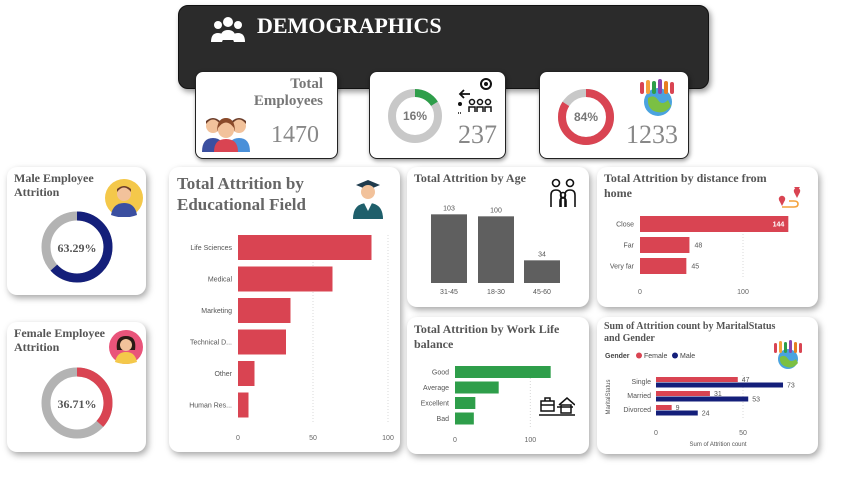  Describe the element at coordinates (266, 115) in the screenshot. I see `kpi-total-employees: Total Employees 1470` at that location.